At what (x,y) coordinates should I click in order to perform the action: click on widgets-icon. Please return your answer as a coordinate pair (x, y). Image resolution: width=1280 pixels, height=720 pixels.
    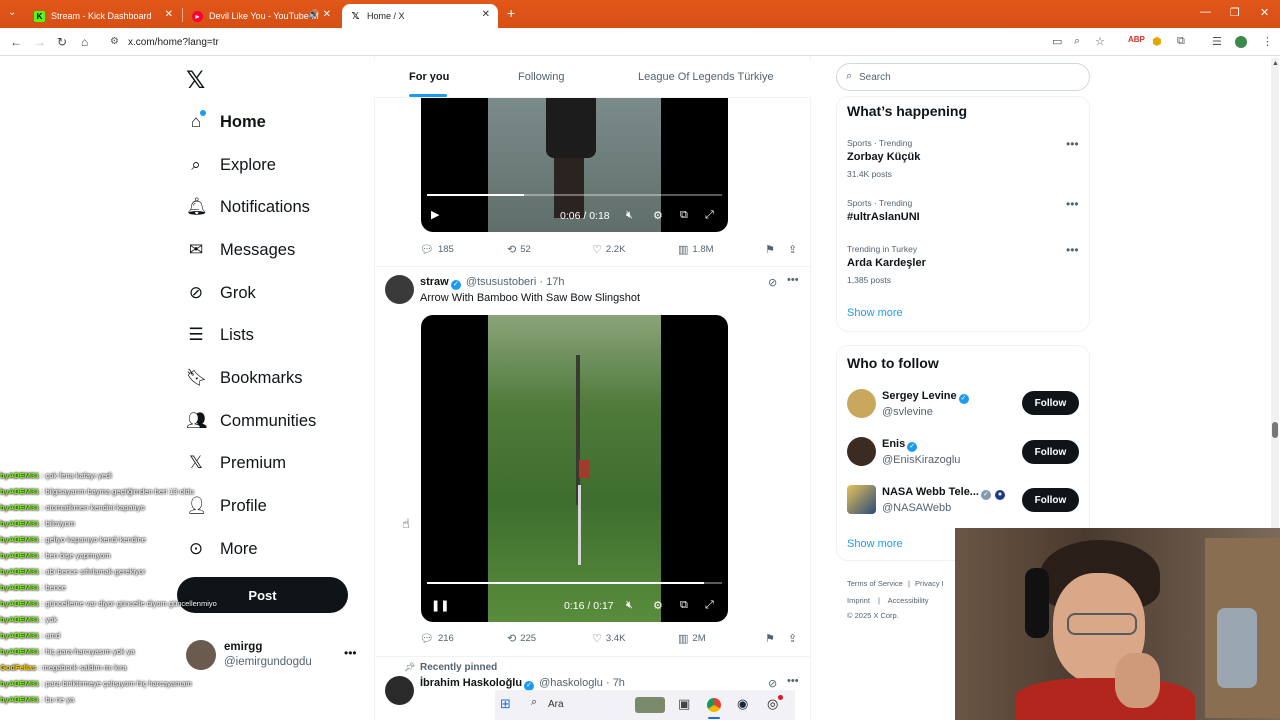
    Looking at the image, I should click on (650, 705).